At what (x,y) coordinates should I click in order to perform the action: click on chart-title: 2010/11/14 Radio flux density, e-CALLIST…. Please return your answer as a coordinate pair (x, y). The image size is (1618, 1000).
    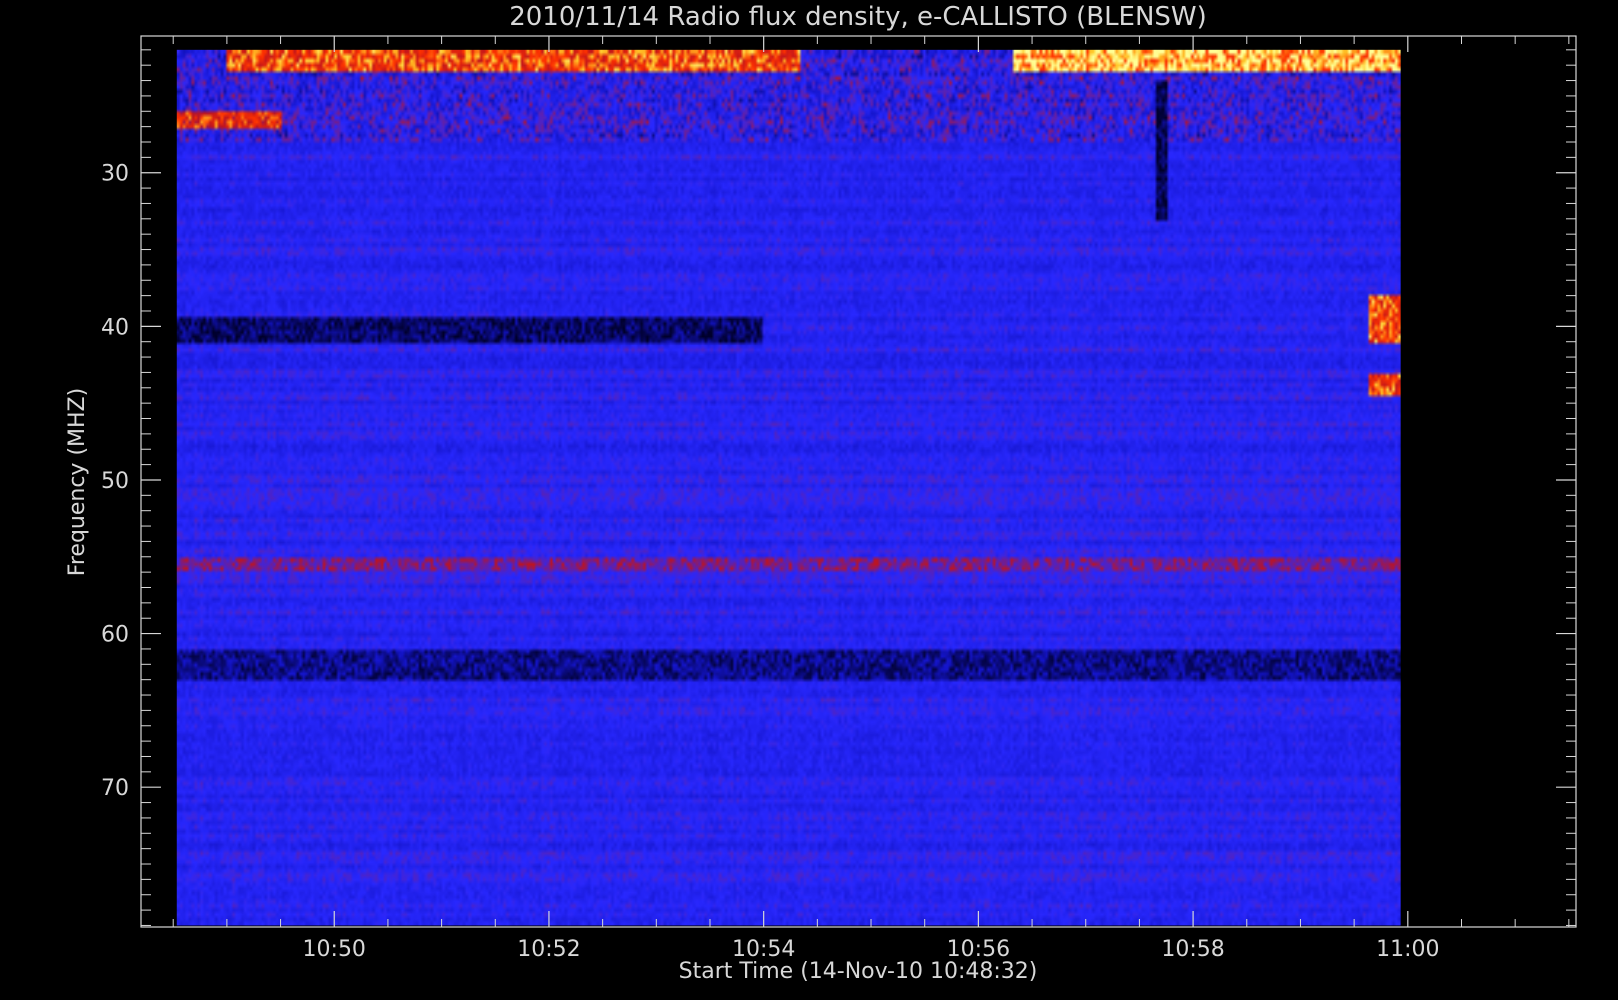
    Looking at the image, I should click on (858, 17).